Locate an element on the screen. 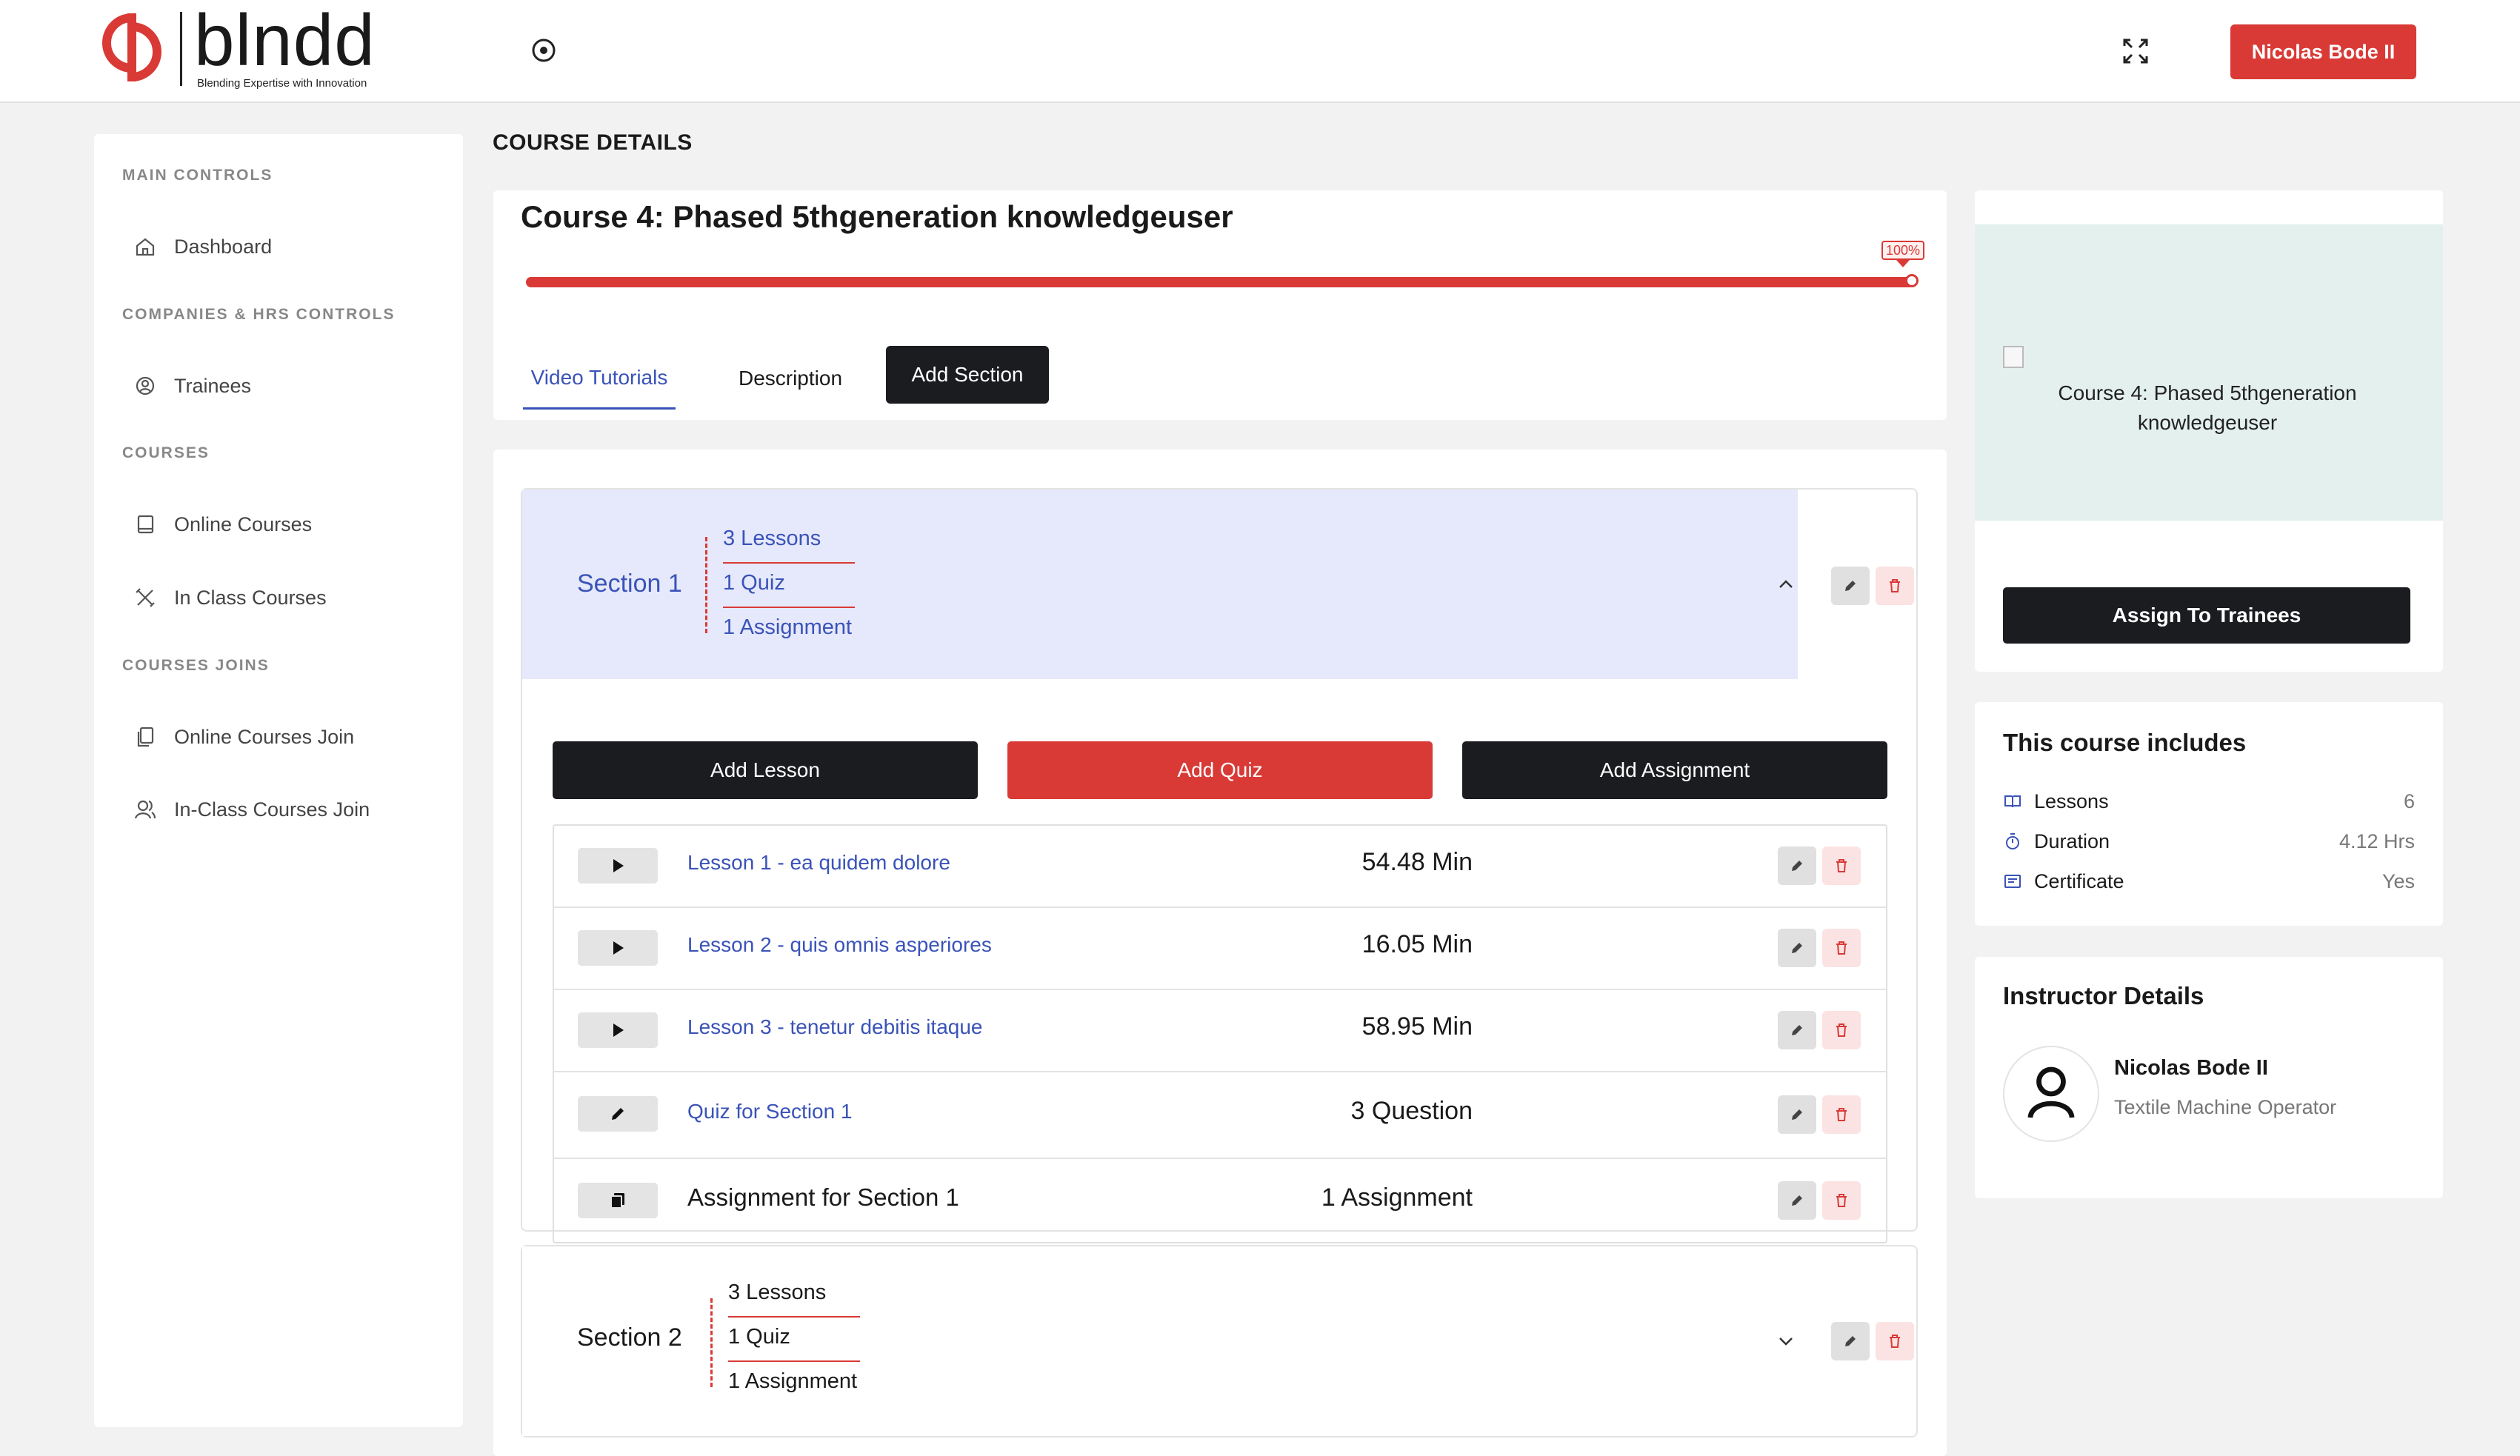 The width and height of the screenshot is (2520, 1456). lesson-title-link: Lesson 1 - ea quidem dolore is located at coordinates (818, 863).